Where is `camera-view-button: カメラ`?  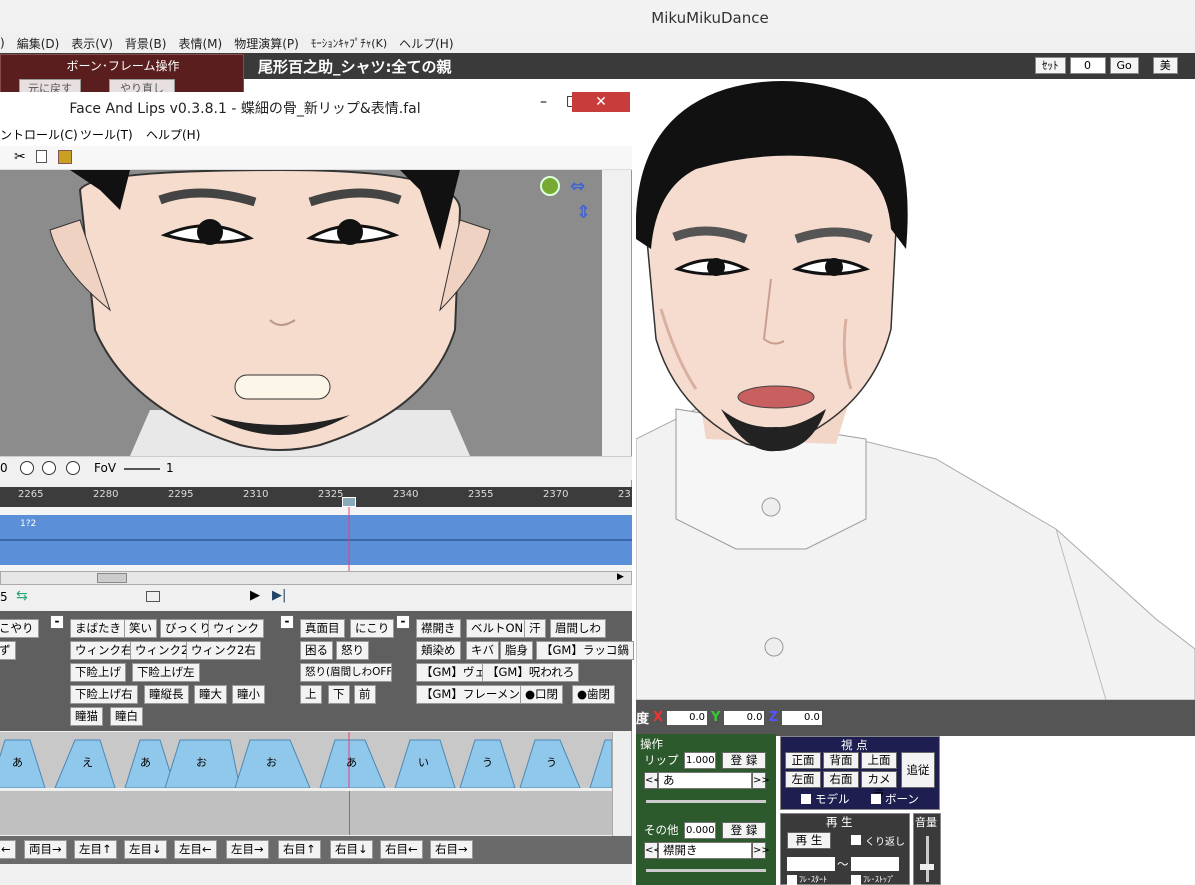
camera-view-button: カメラ is located at coordinates (879, 786).